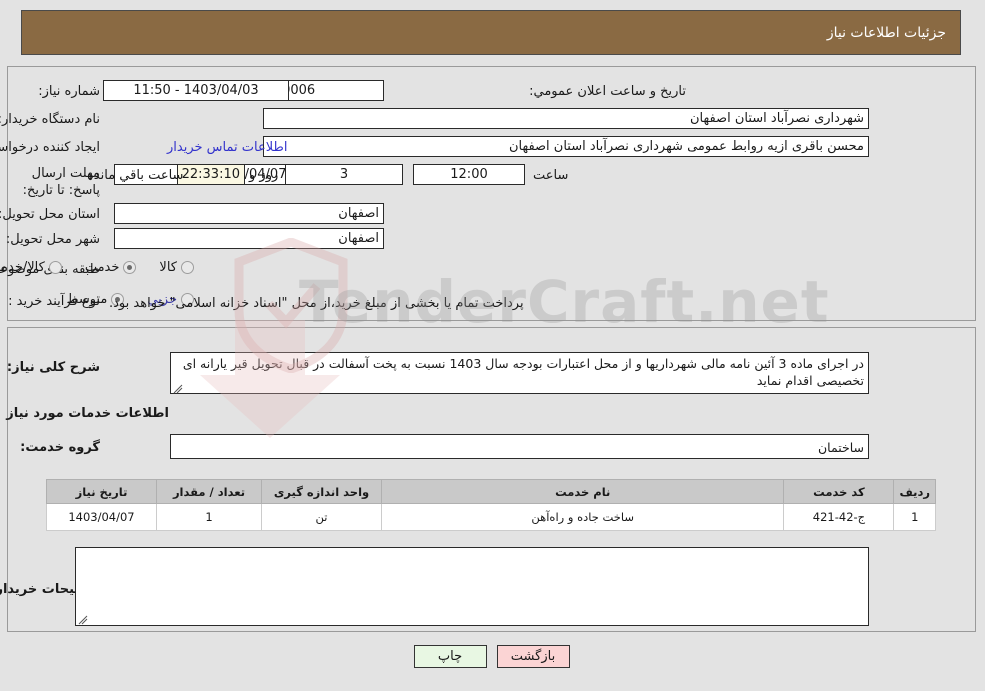 The width and height of the screenshot is (985, 691). What do you see at coordinates (169, 267) in the screenshot?
I see `category-option-label: کالا` at bounding box center [169, 267].